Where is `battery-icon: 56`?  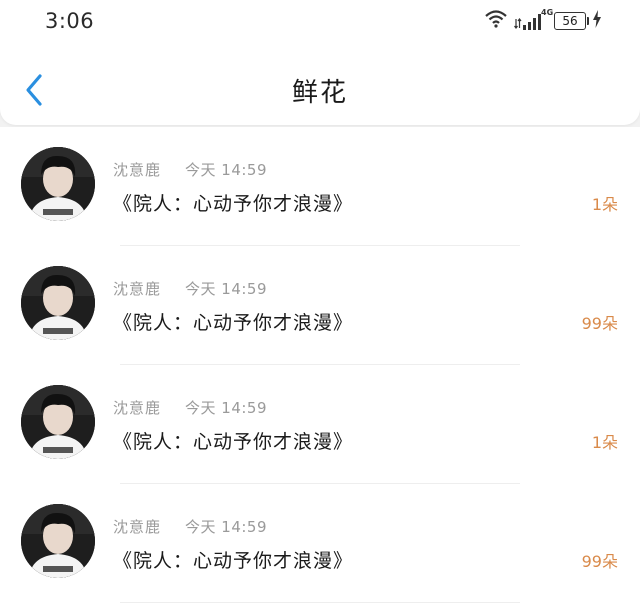 battery-icon: 56 is located at coordinates (571, 21).